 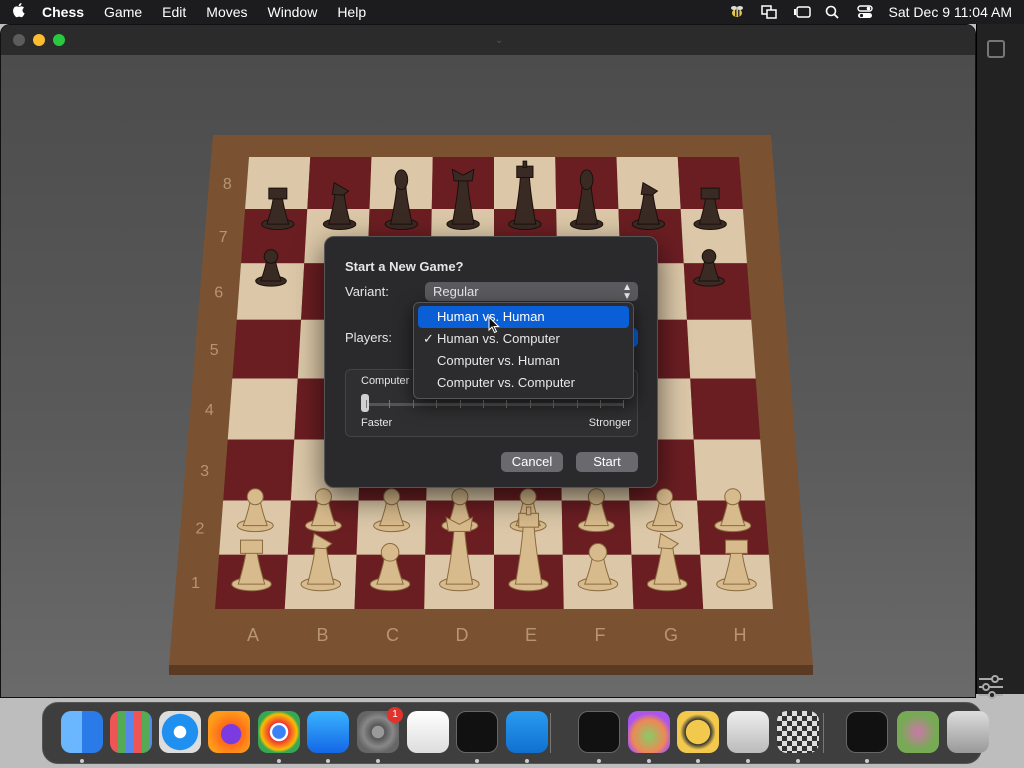 I want to click on title-bar: ⌄, so click(x=488, y=40).